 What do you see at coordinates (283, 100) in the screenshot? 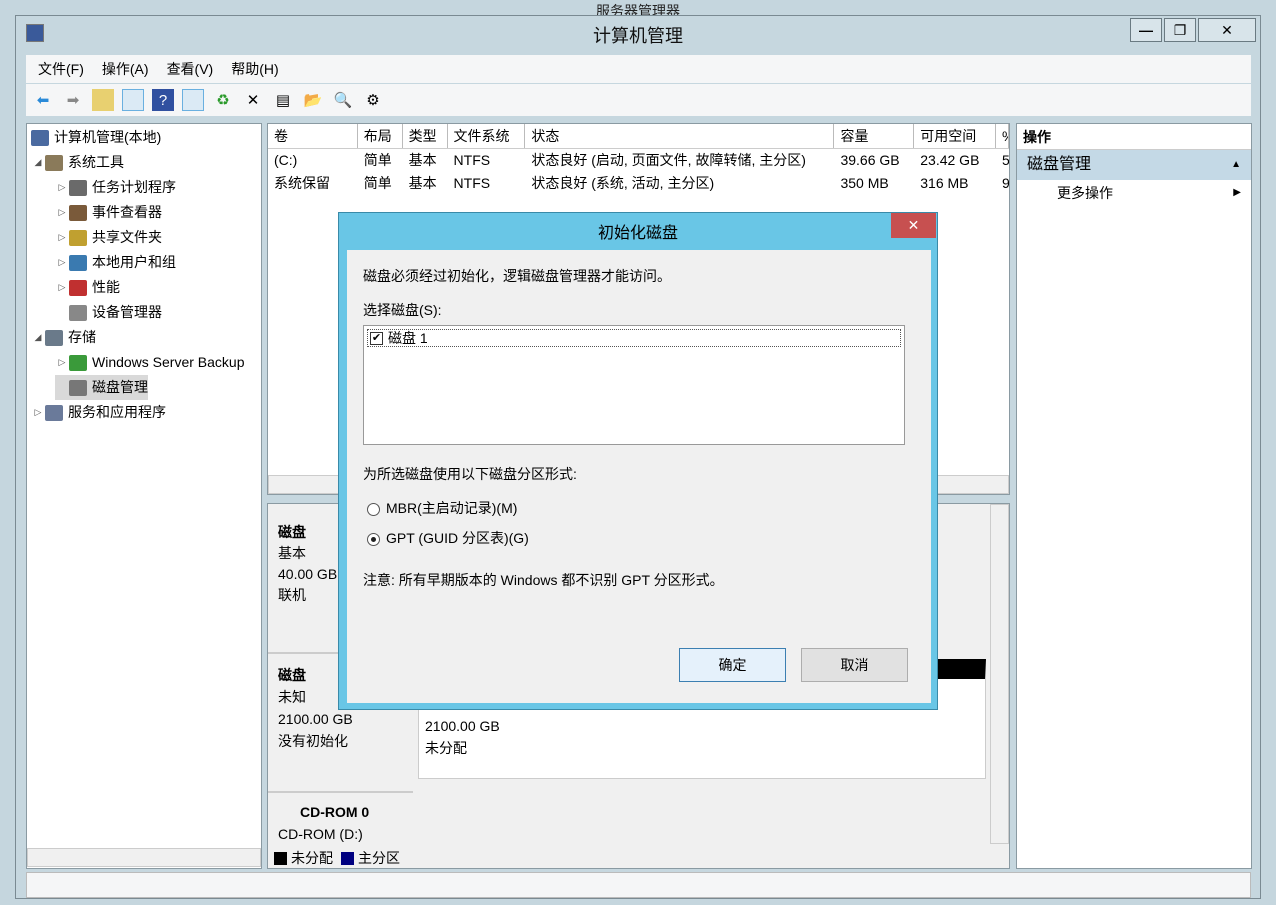
I see `properties-icon: ▤` at bounding box center [283, 100].